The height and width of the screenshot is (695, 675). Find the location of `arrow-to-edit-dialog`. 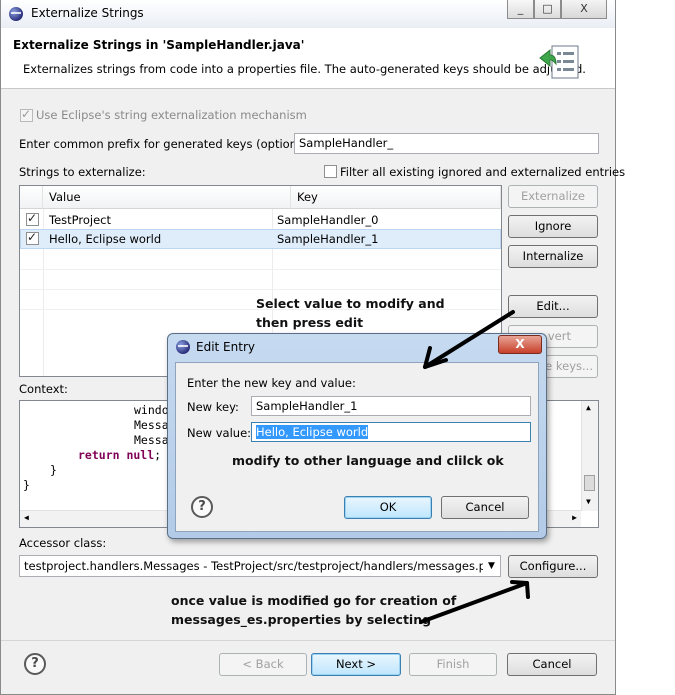

arrow-to-edit-dialog is located at coordinates (469, 339).